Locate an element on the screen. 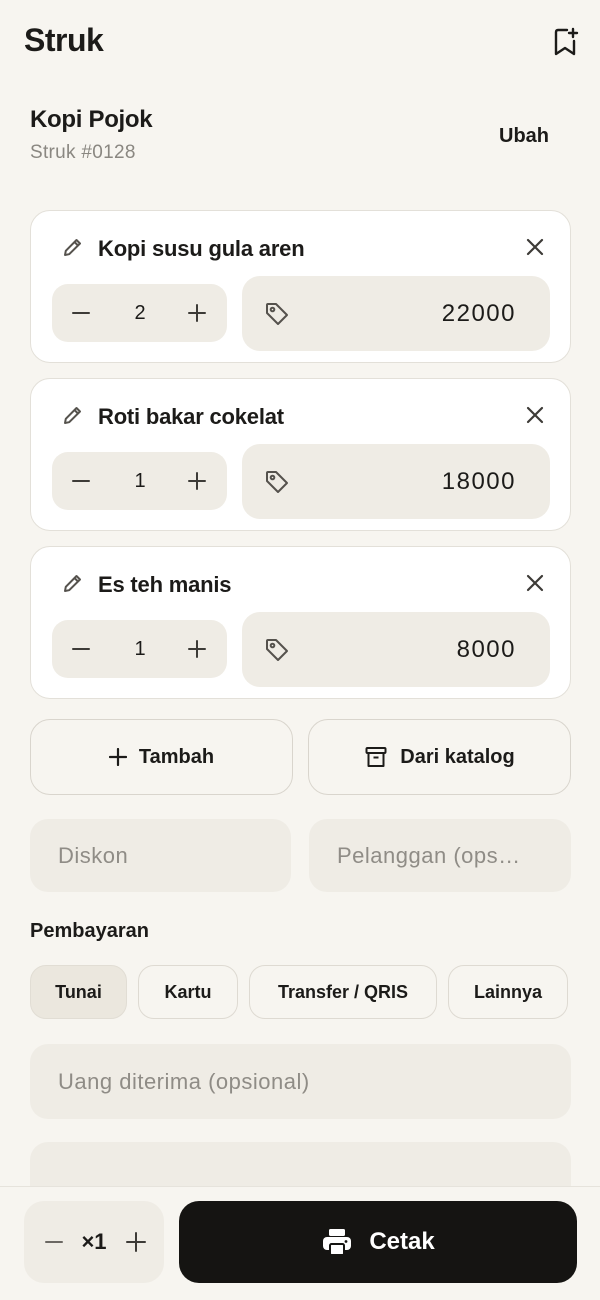 The height and width of the screenshot is (1300, 600). edit-store-button: Ubah is located at coordinates (524, 136).